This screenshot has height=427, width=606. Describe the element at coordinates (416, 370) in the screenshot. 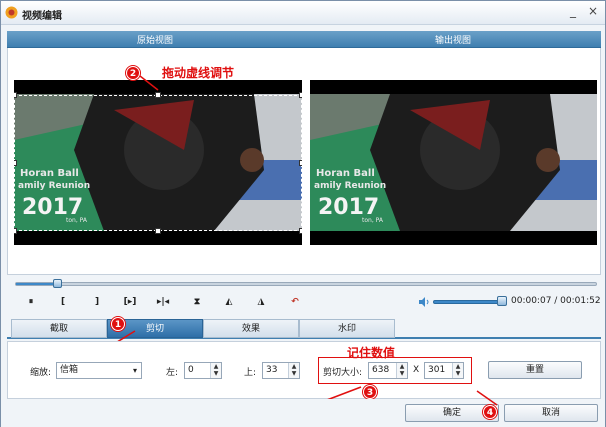

I see `size-separator: X` at that location.